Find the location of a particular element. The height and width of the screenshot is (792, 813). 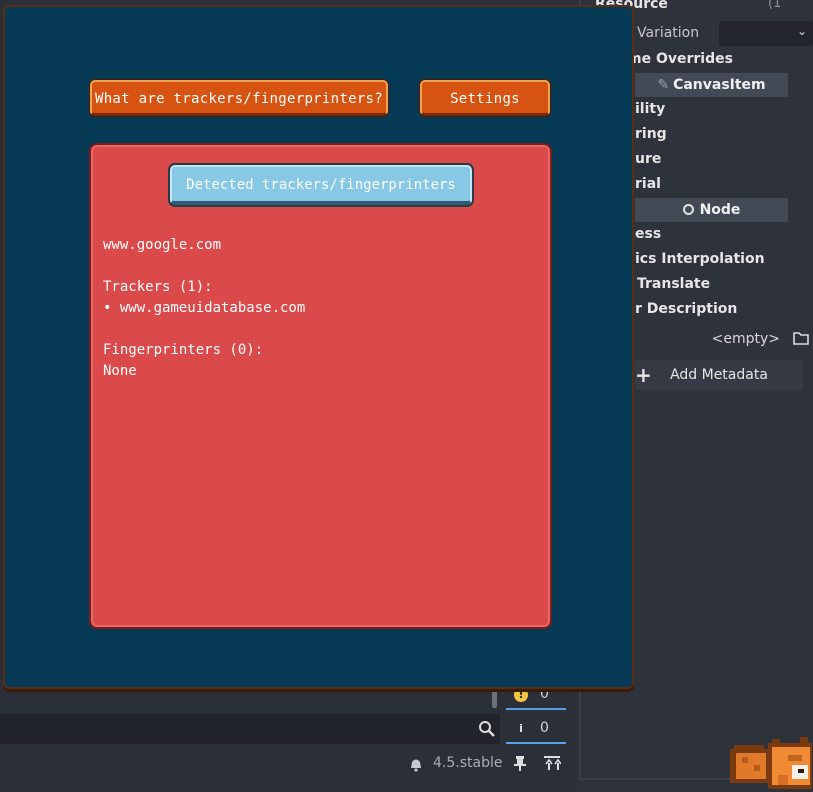

fingerprinters-heading: Fingerprinters (0): is located at coordinates (183, 350).